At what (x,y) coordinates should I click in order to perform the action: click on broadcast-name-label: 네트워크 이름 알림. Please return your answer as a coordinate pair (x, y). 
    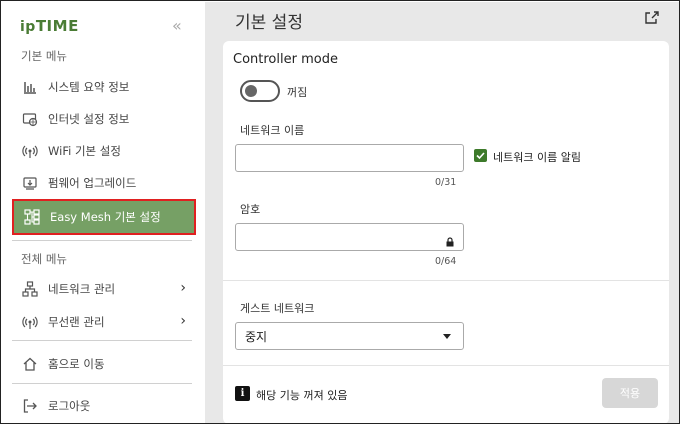
    Looking at the image, I should click on (537, 157).